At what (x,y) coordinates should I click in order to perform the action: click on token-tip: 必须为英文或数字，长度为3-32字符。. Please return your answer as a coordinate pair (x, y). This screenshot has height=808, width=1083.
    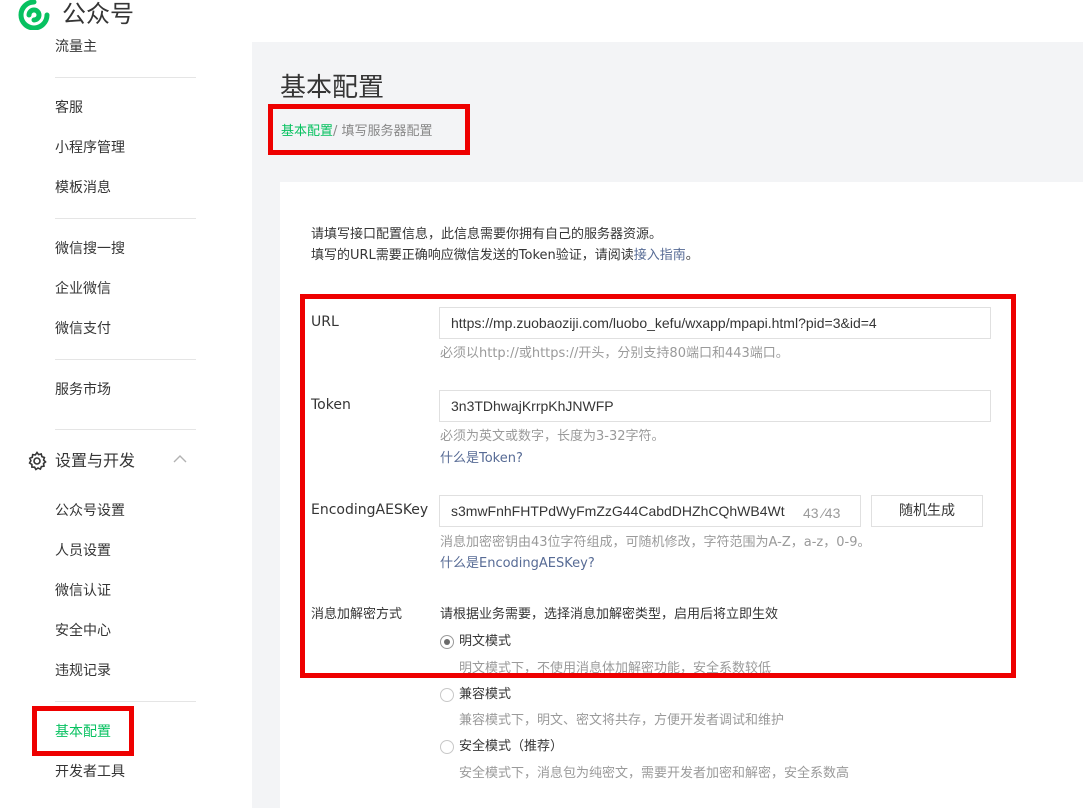
    Looking at the image, I should click on (552, 436).